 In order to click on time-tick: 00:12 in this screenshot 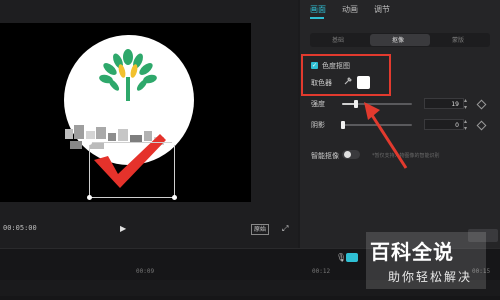, I will do `click(321, 271)`.